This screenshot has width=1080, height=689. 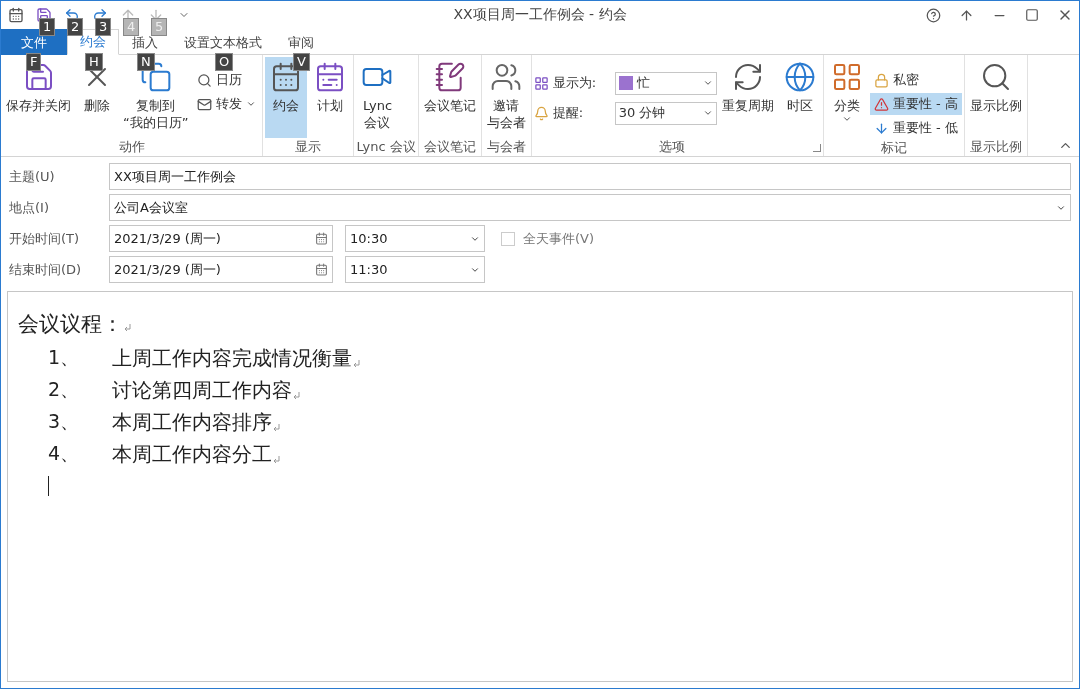 I want to click on dropdown-field: 忙, so click(x=665, y=83).